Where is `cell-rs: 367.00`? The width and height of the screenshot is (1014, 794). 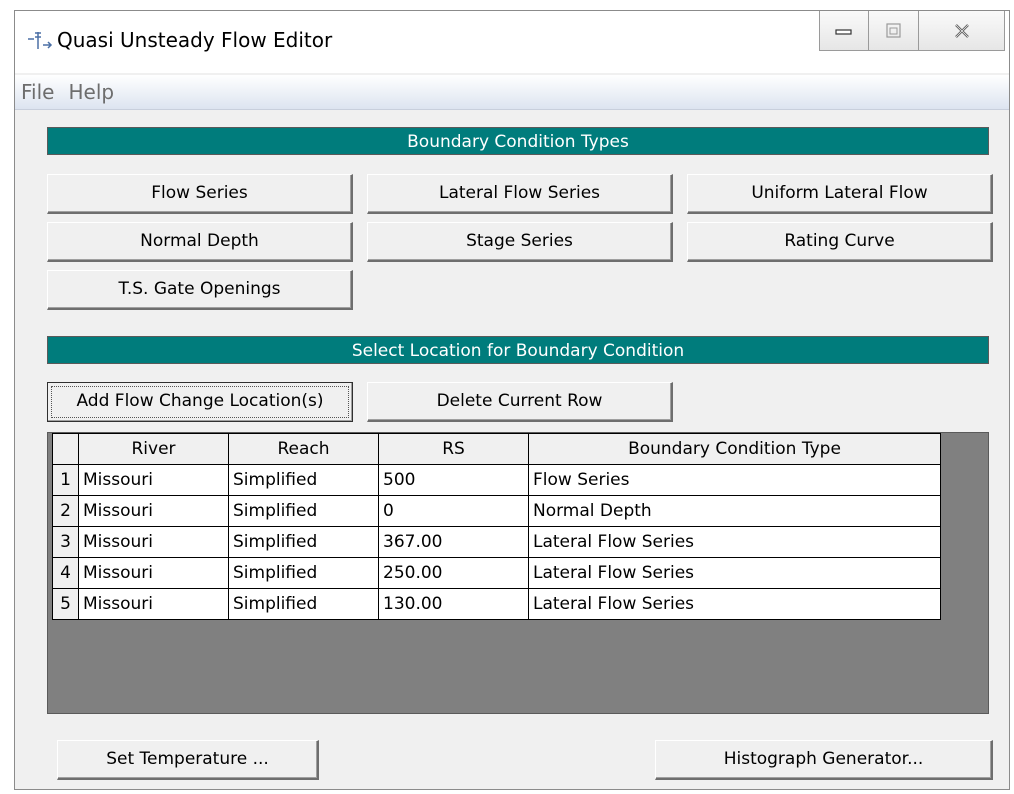
cell-rs: 367.00 is located at coordinates (453, 542).